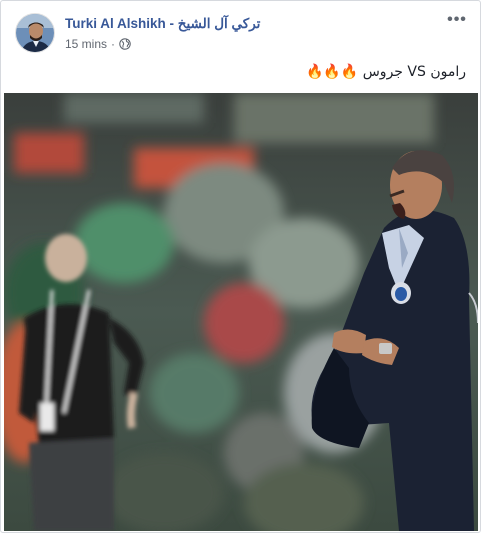  I want to click on author-name-link: Turki Al Alshikh - تركي آل الشيخ, so click(162, 24).